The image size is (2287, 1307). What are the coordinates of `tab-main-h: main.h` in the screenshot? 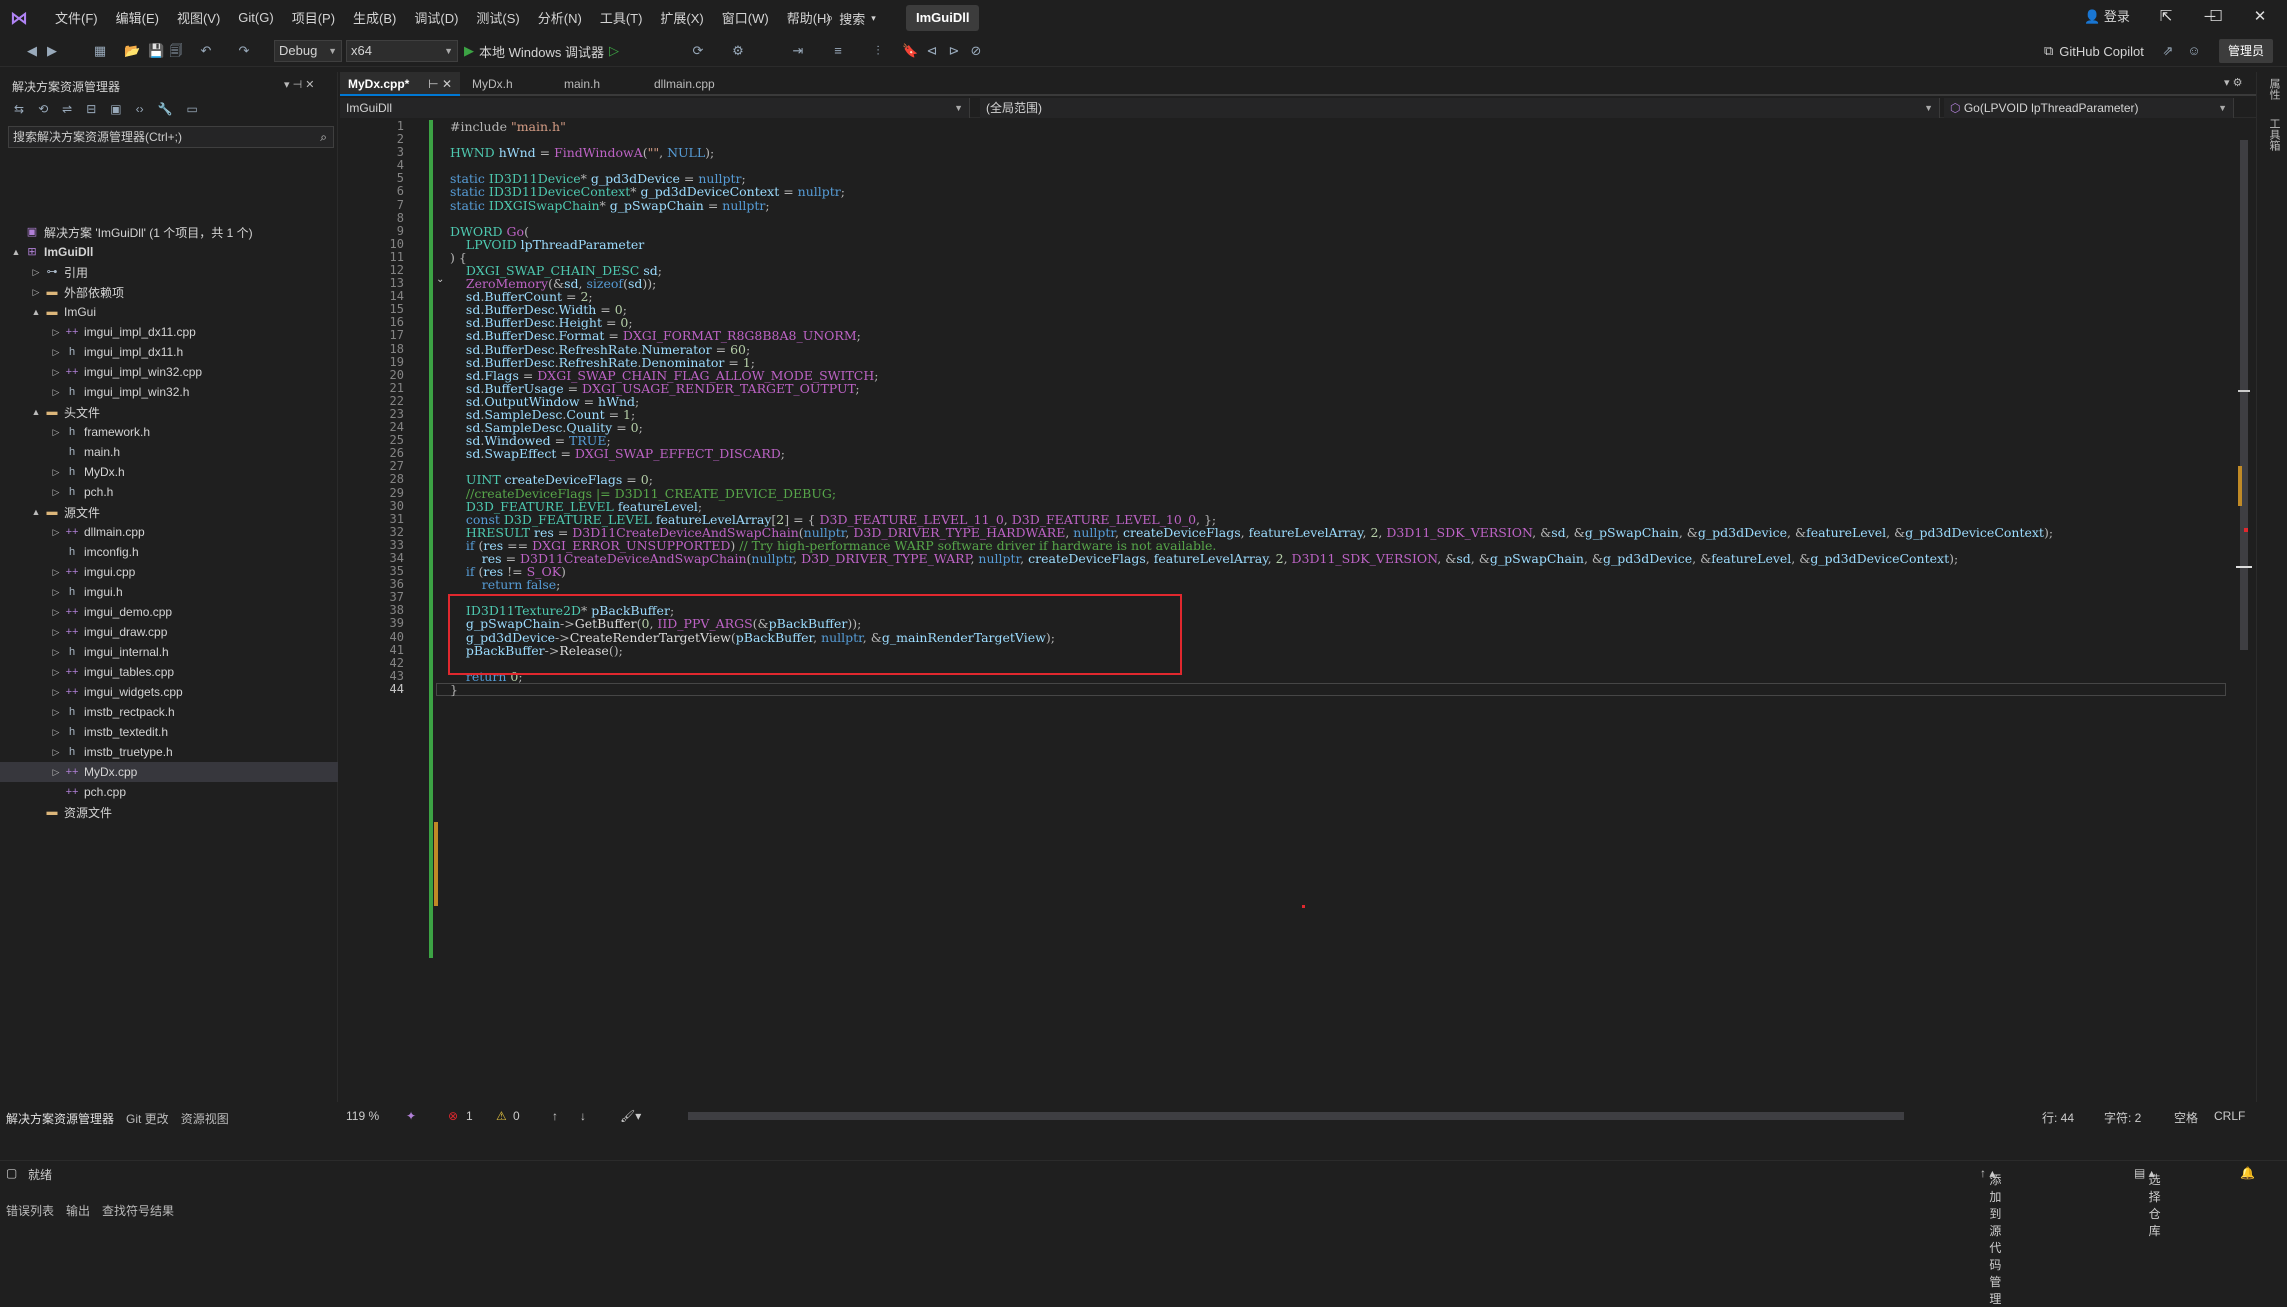 It's located at (591, 84).